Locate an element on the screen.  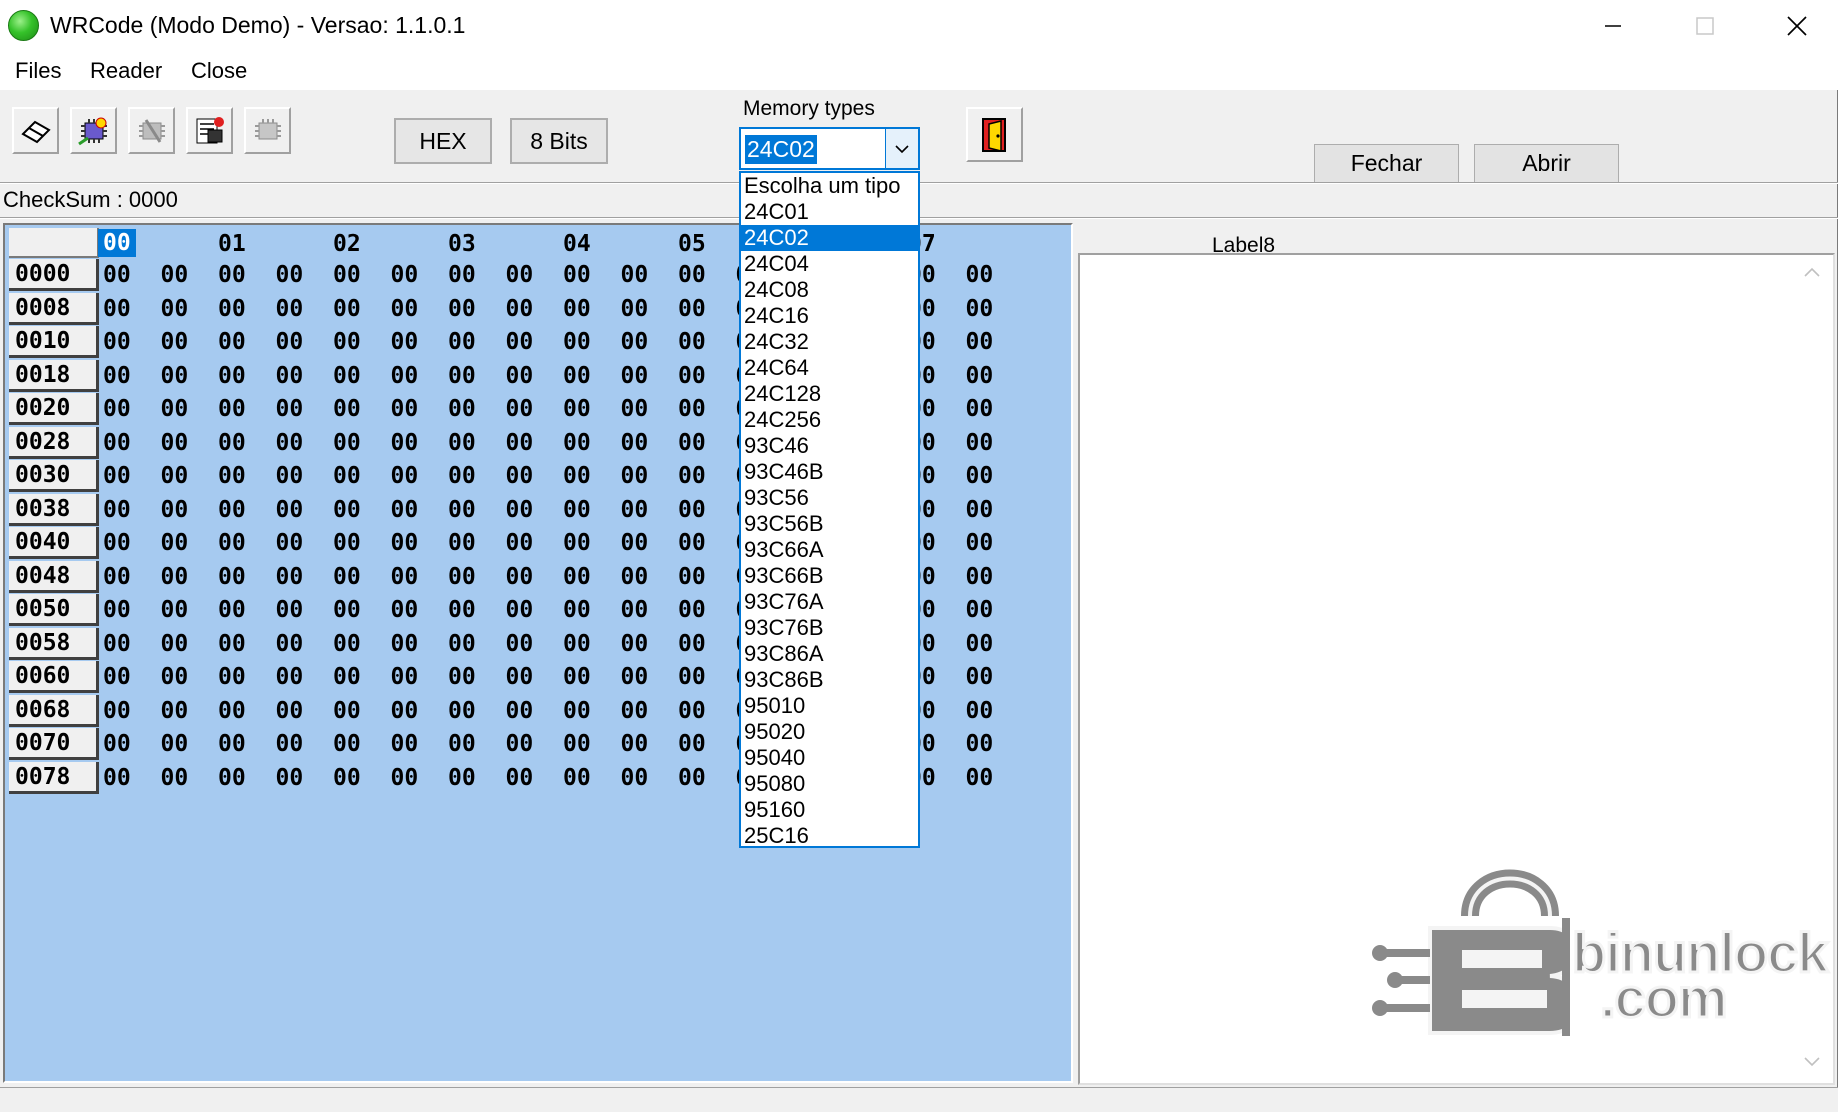
dropdown-option: 24C64 is located at coordinates (829, 368).